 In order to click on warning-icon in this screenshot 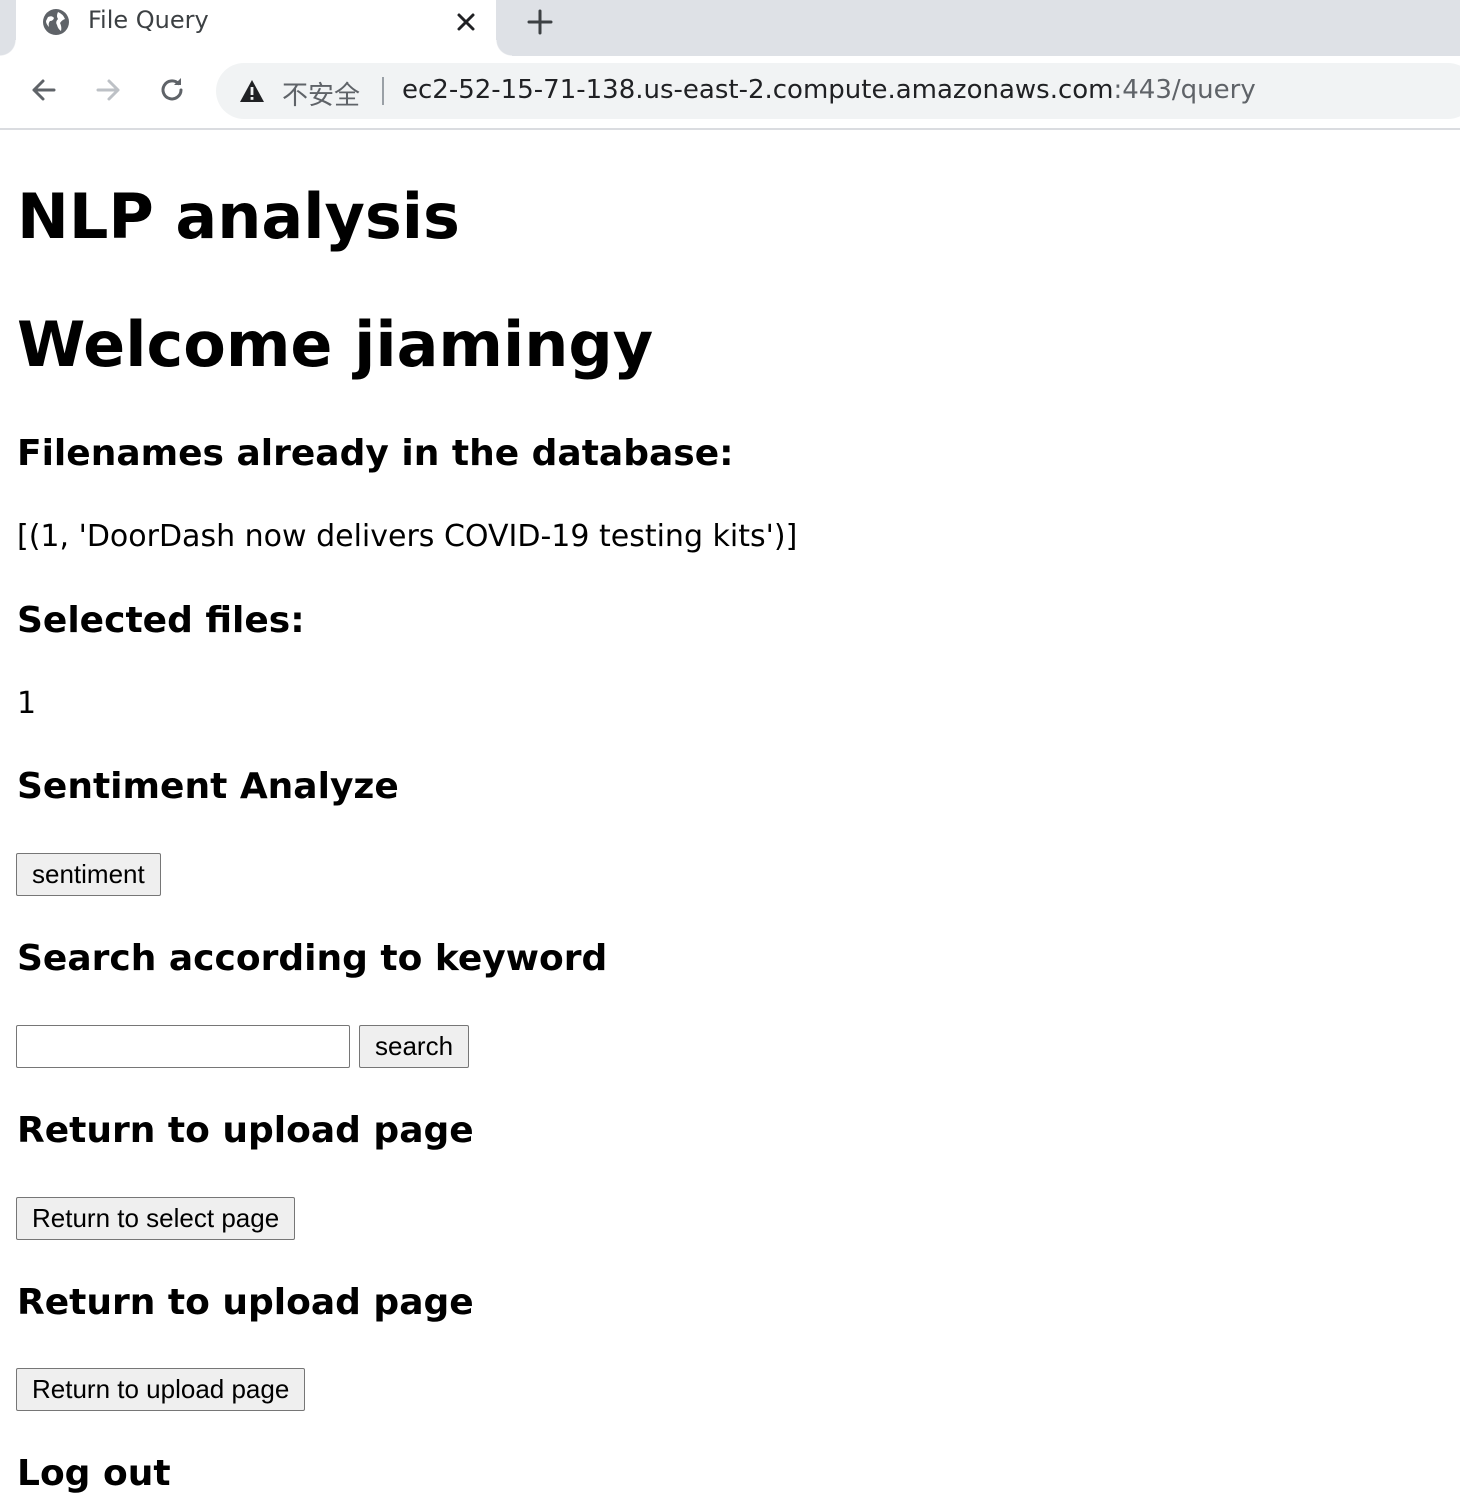, I will do `click(252, 91)`.